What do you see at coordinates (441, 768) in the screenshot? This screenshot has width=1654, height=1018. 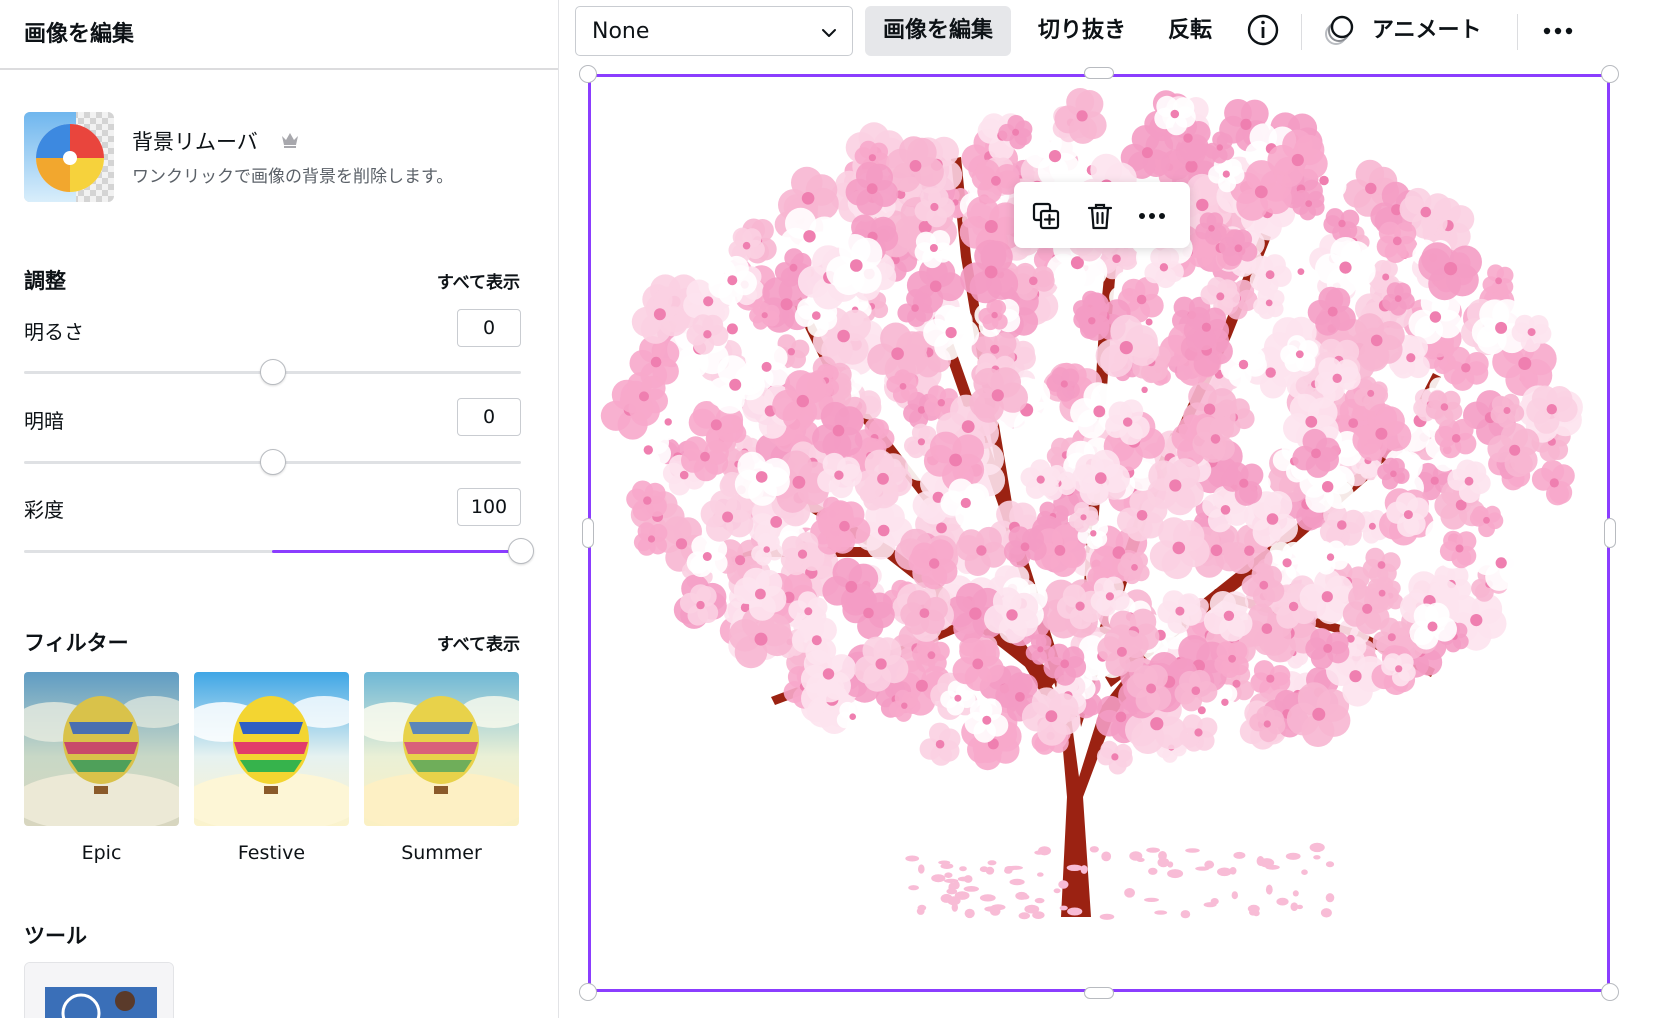 I see `filter-summer: Summer` at bounding box center [441, 768].